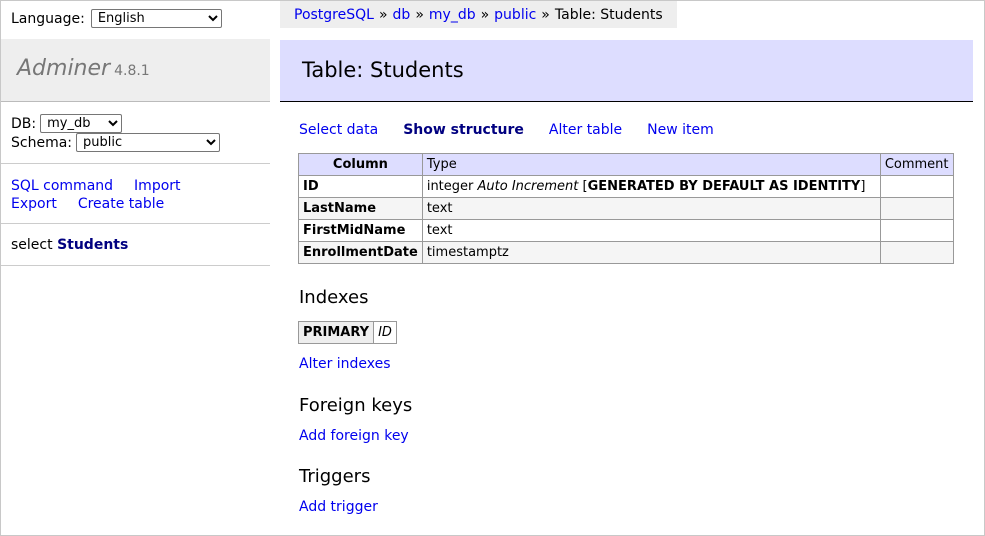 The width and height of the screenshot is (985, 536). Describe the element at coordinates (626, 71) in the screenshot. I see `page-header: Table: Students` at that location.